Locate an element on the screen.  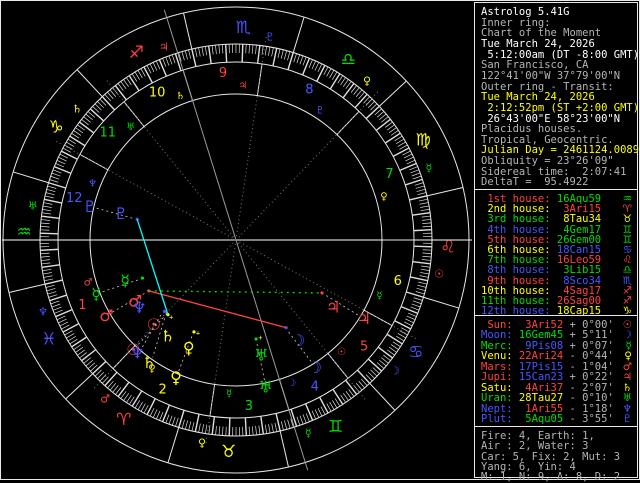
house-number-1: 1 is located at coordinates (82, 305).